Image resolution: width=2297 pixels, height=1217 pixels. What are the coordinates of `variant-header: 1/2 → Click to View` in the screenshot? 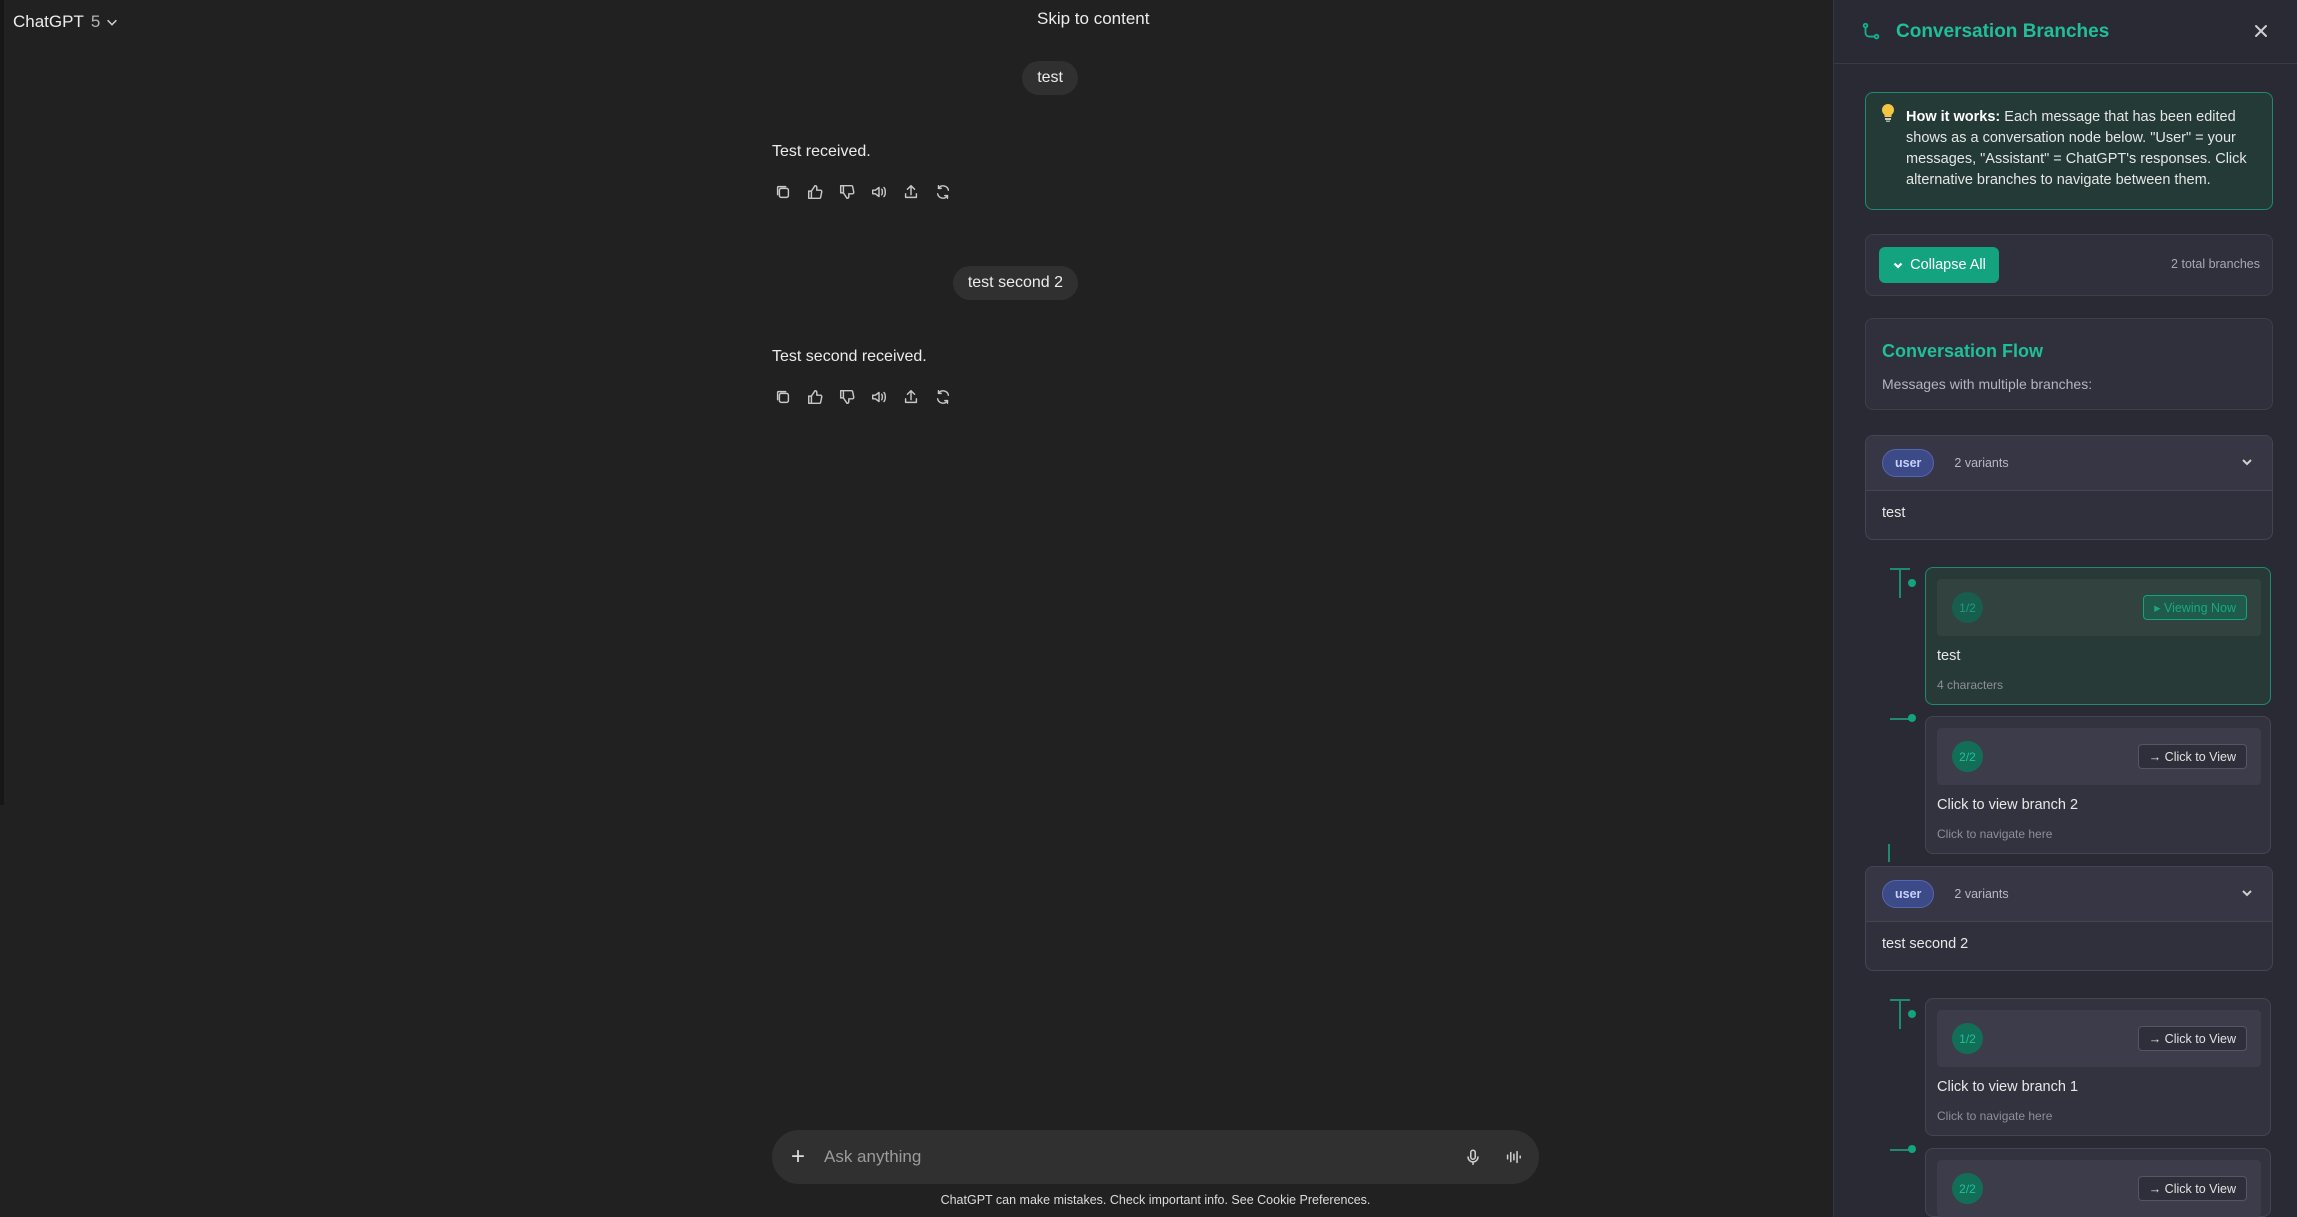 It's located at (2099, 1038).